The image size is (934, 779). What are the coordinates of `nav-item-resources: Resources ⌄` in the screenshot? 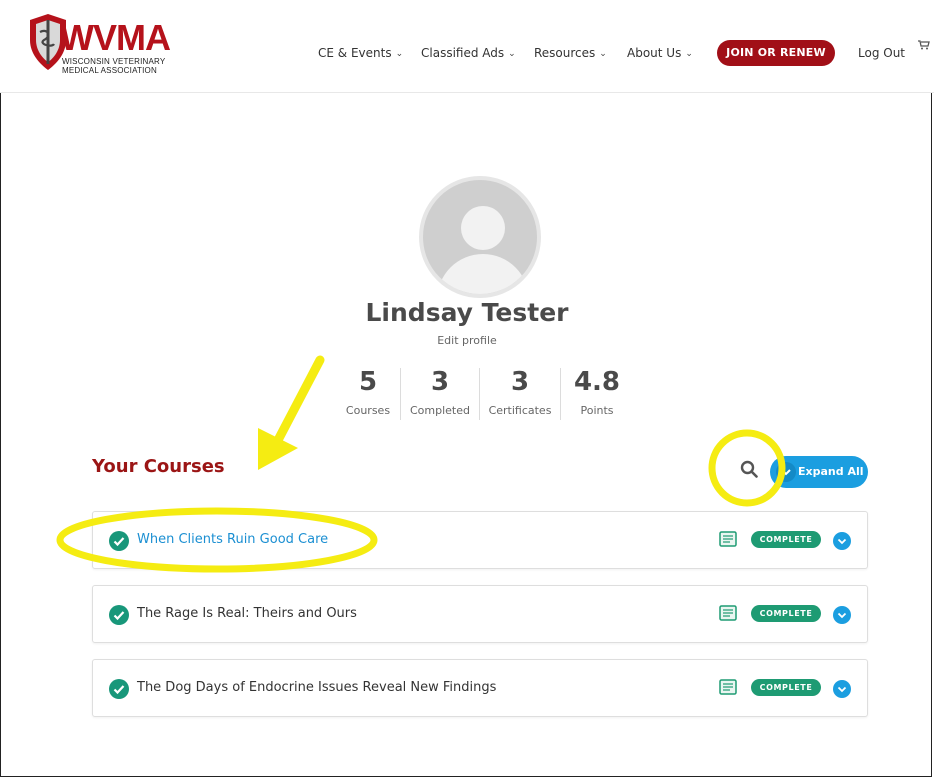 It's located at (570, 53).